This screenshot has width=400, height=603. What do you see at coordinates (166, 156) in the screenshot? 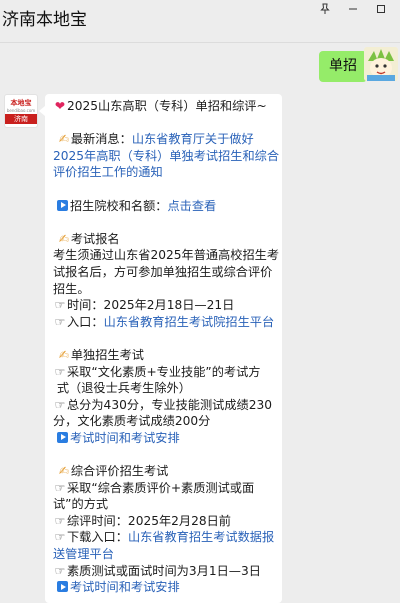
I see `notice-link-cont: 2025年高职（专科）单独考试招生和综合` at bounding box center [166, 156].